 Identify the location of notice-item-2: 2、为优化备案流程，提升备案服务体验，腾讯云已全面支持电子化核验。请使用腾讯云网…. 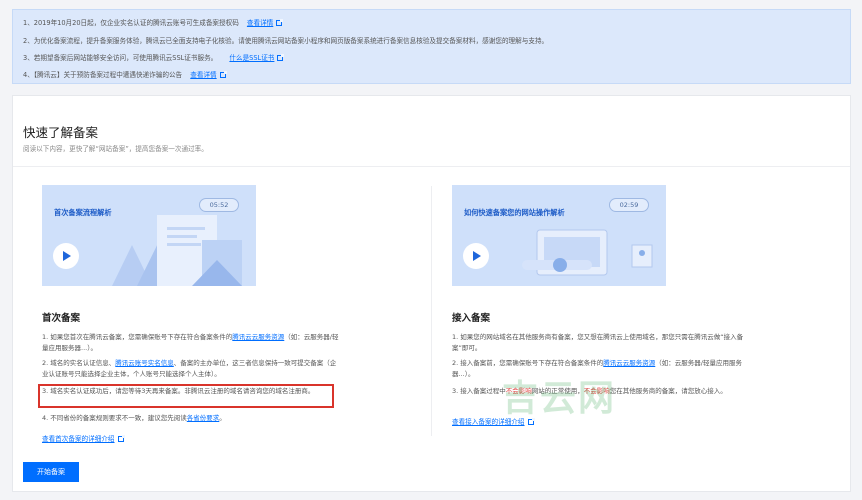
(285, 40).